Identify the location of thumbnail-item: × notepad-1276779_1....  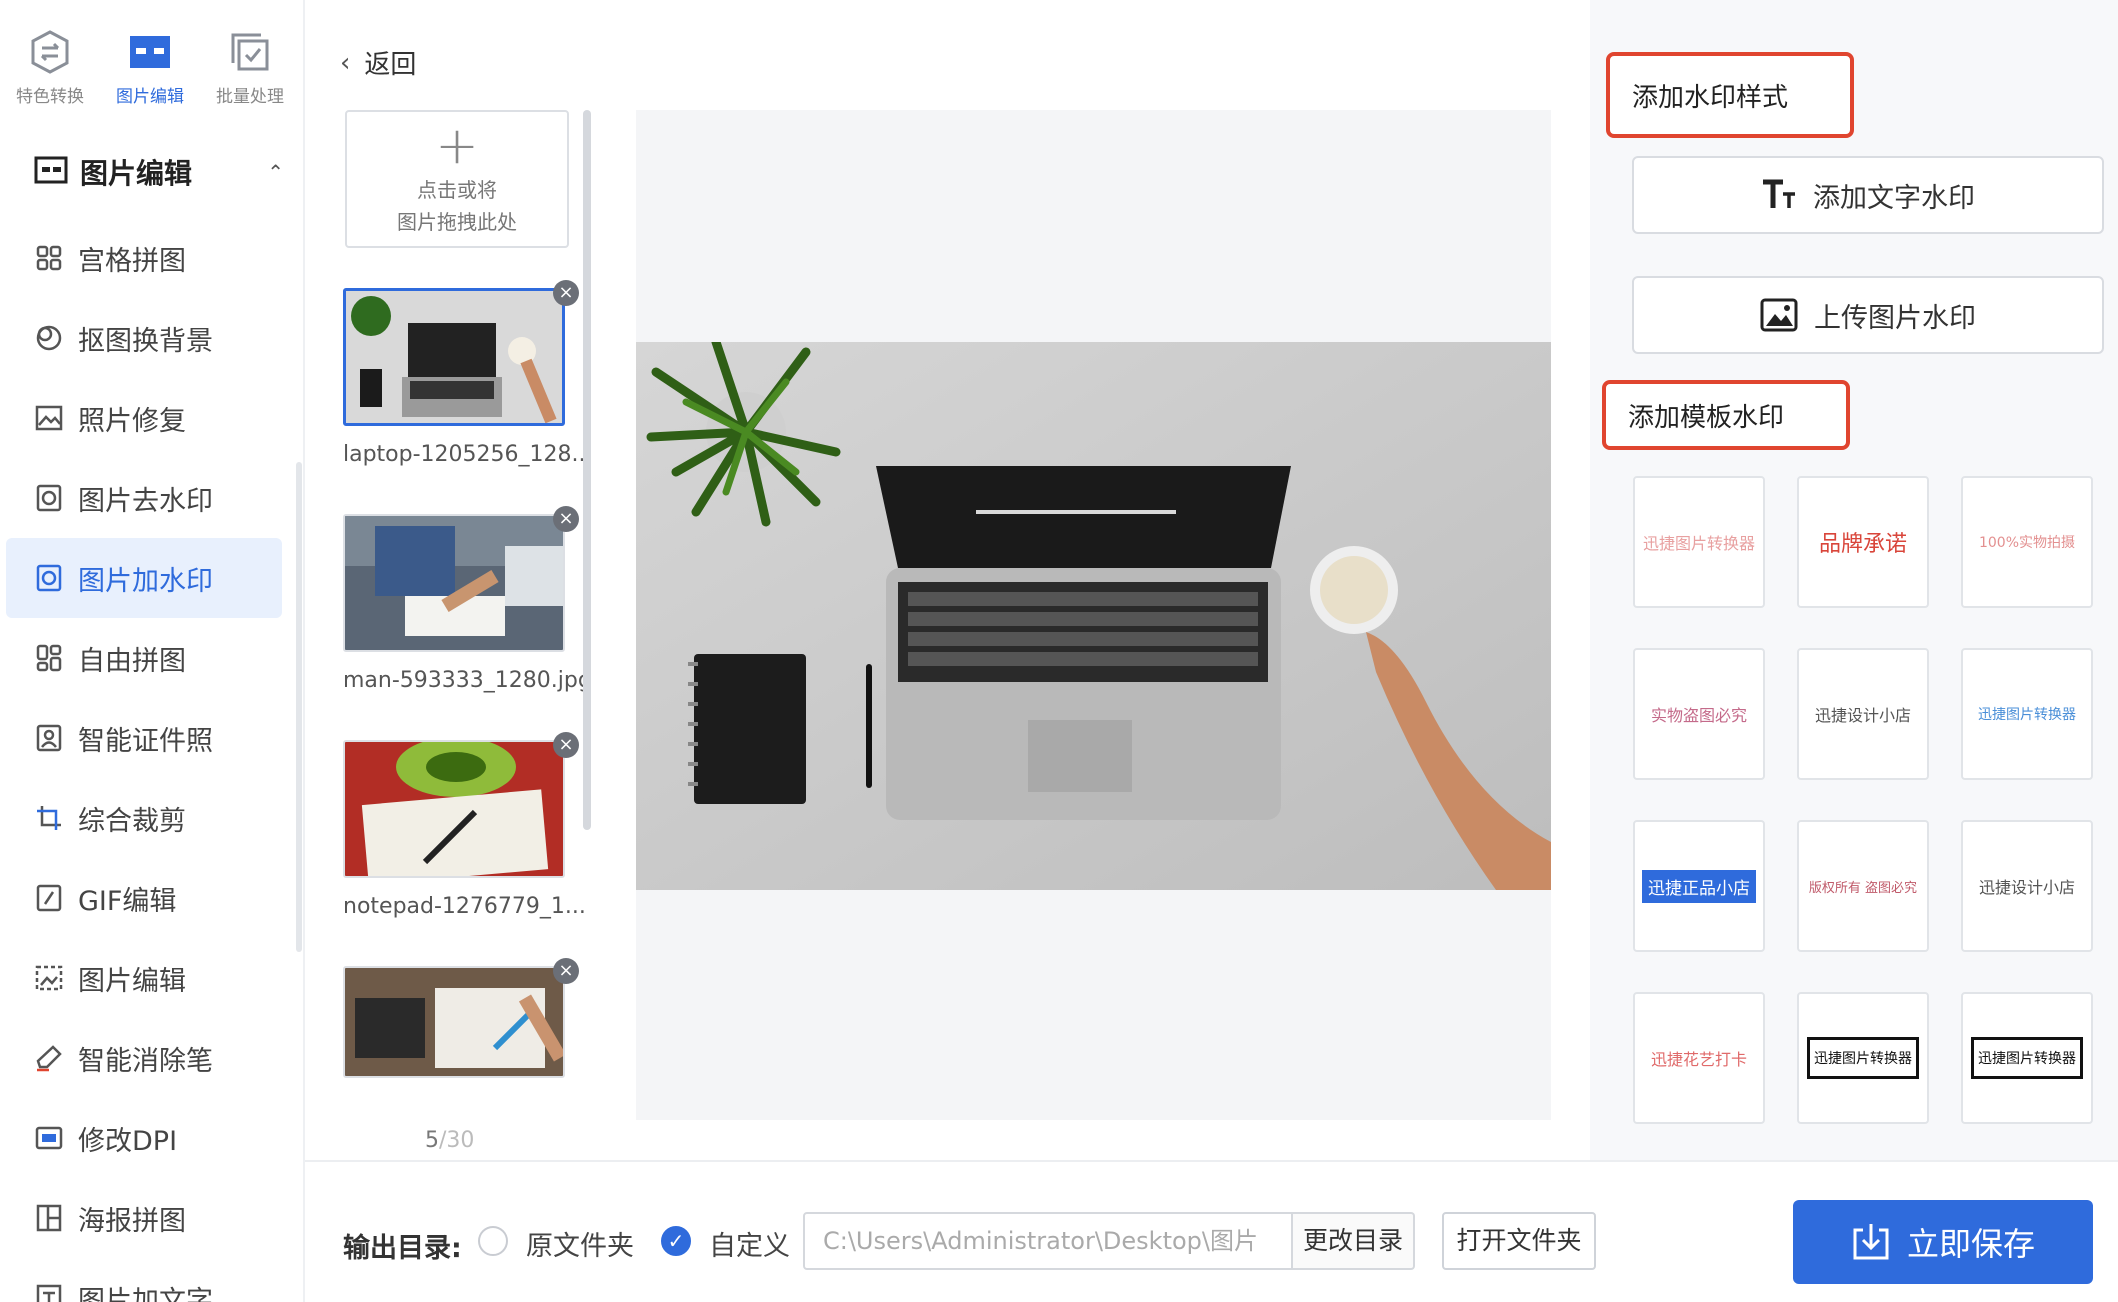
(464, 849).